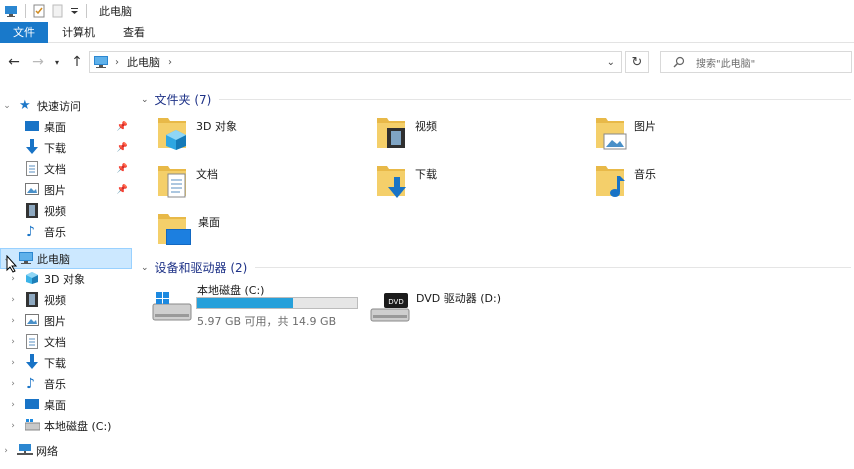 The width and height of the screenshot is (854, 469). What do you see at coordinates (66, 210) in the screenshot?
I see `nav-quick-videos: 视频` at bounding box center [66, 210].